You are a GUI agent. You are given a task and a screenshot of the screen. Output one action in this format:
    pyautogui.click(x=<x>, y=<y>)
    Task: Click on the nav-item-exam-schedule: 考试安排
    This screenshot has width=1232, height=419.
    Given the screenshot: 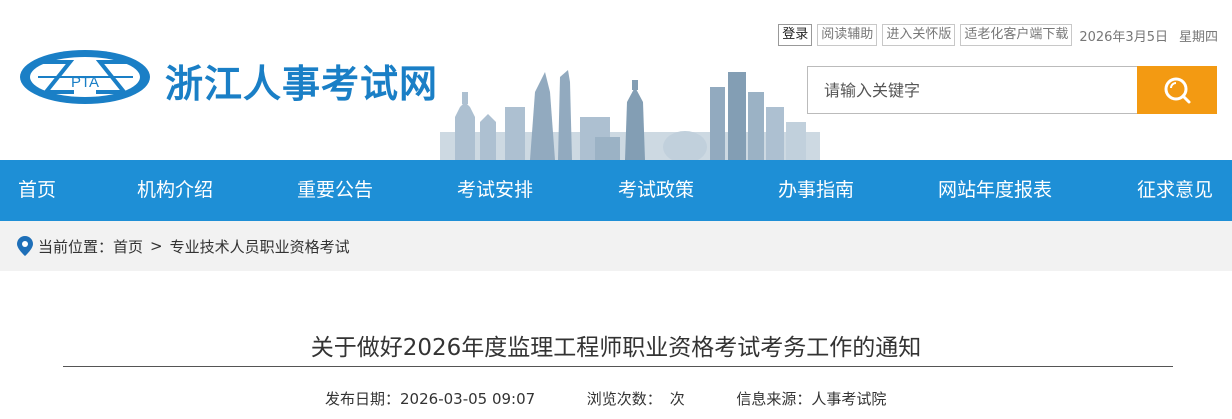 What is the action you would take?
    pyautogui.click(x=495, y=190)
    